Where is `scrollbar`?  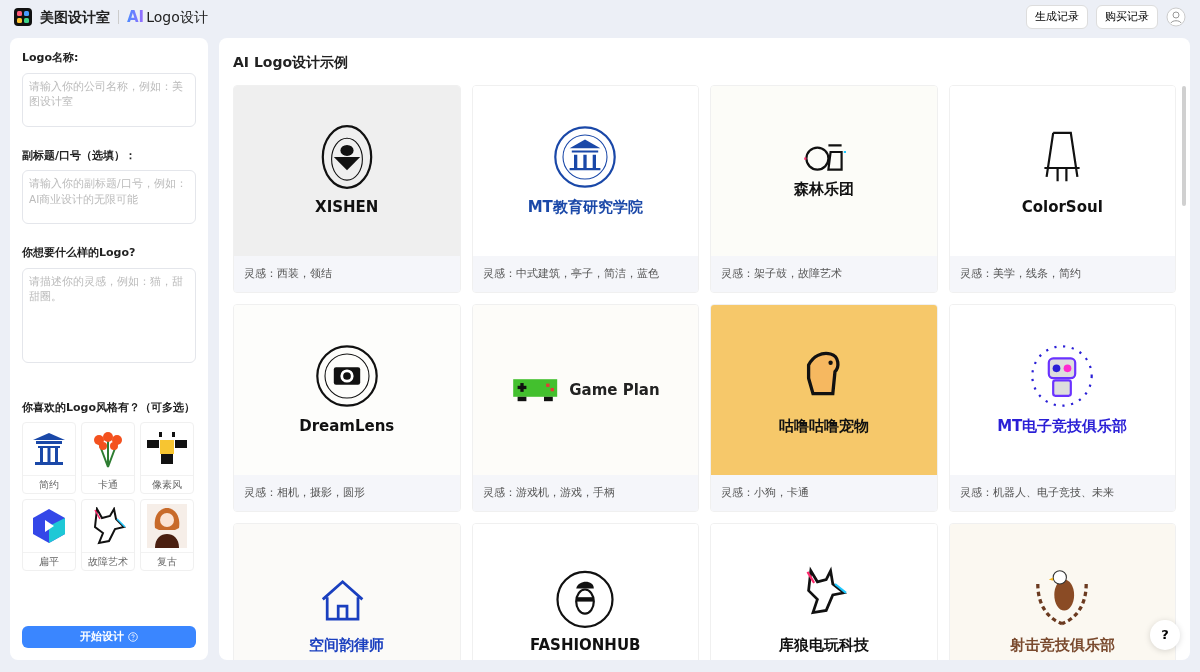 scrollbar is located at coordinates (1184, 146).